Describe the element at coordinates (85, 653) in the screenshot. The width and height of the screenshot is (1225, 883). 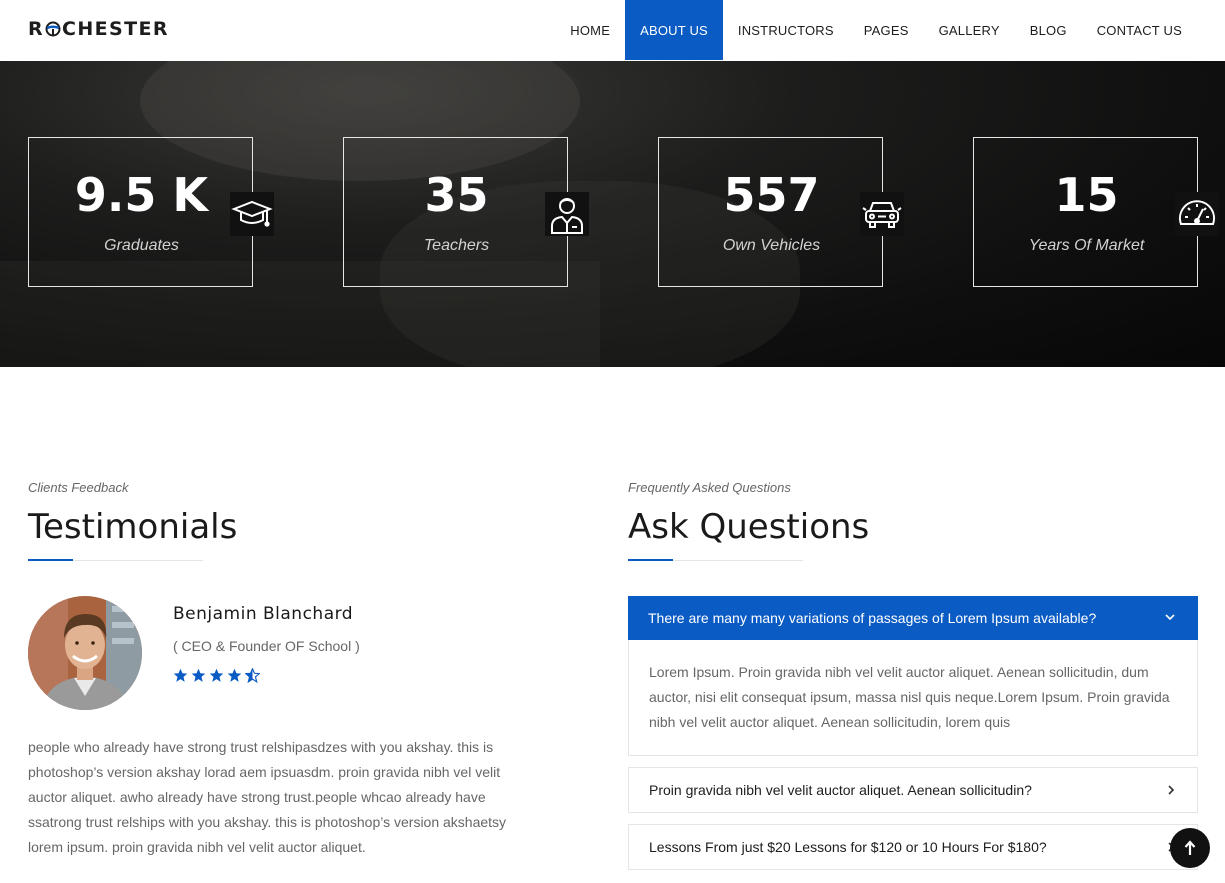
I see `avatar` at that location.